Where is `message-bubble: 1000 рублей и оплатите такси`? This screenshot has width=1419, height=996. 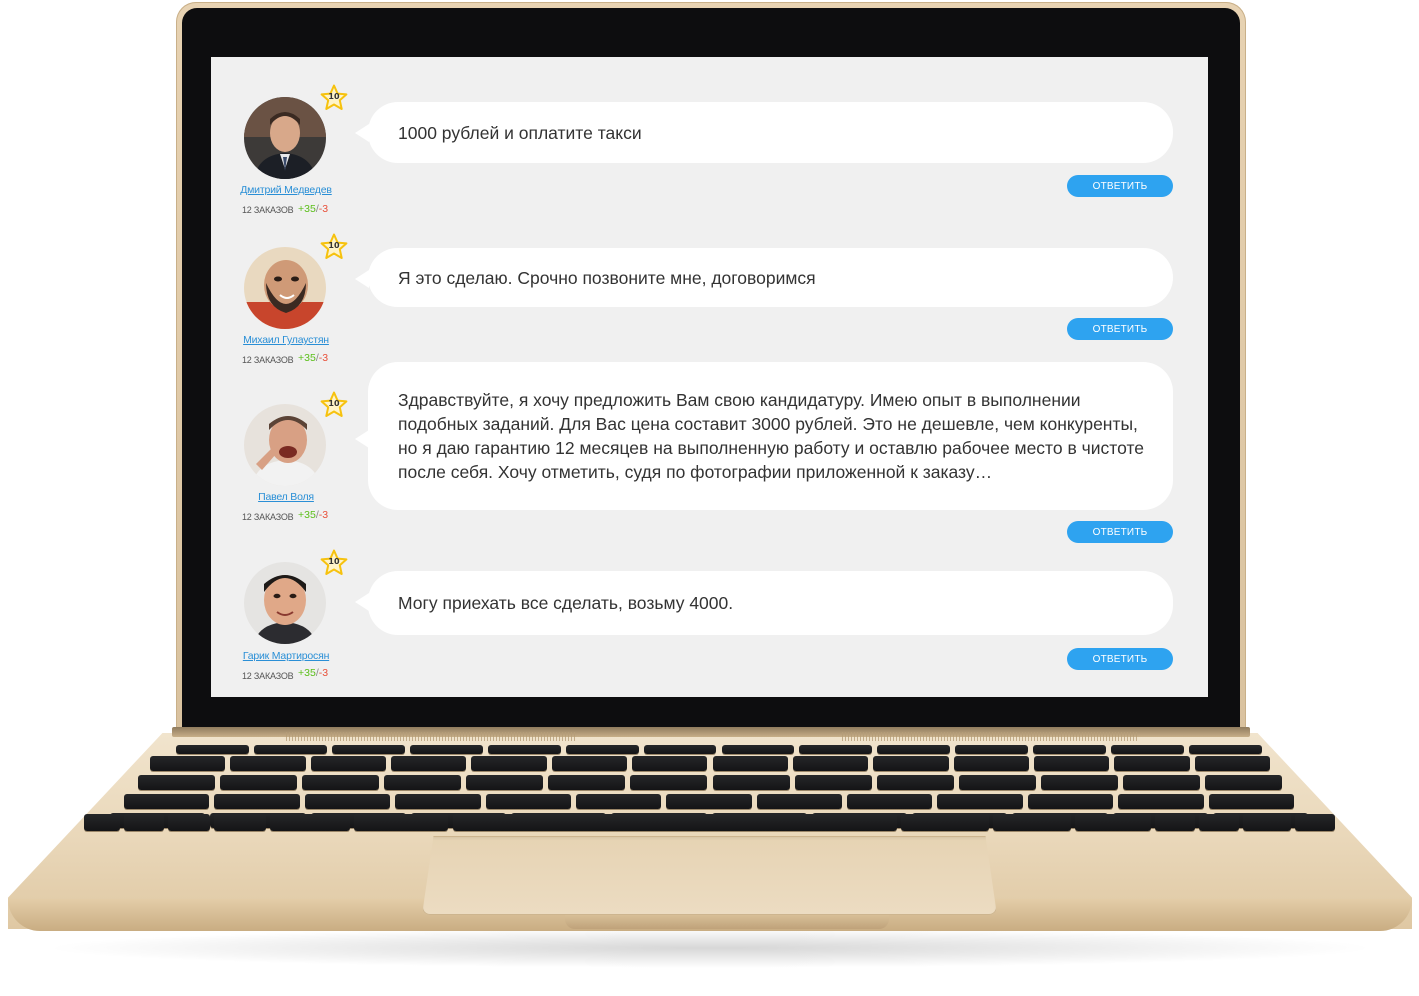 message-bubble: 1000 рублей и оплатите такси is located at coordinates (764, 132).